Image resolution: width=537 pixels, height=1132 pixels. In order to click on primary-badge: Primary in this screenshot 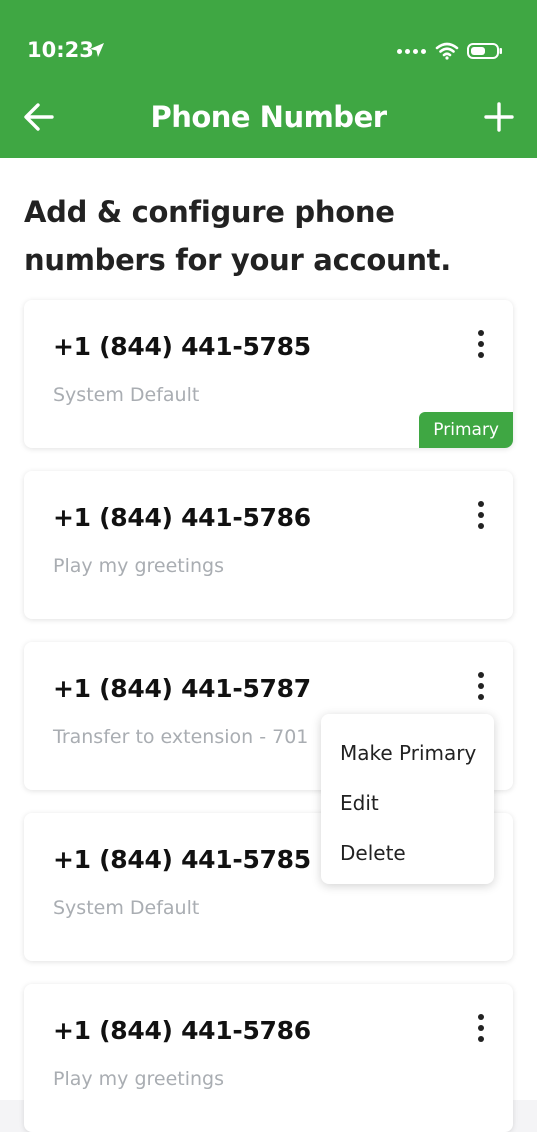, I will do `click(466, 430)`.